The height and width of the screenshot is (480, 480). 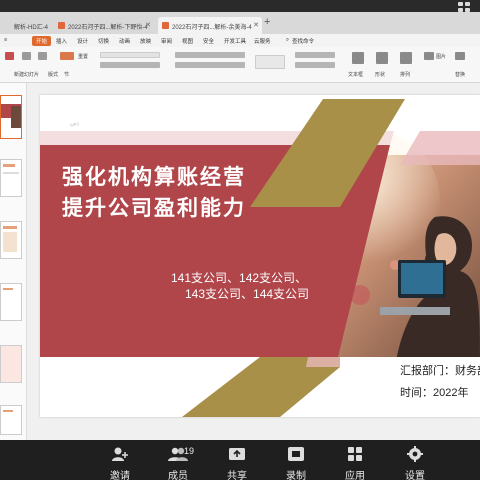 I want to click on report-date: 时间：2022年, so click(x=434, y=392).